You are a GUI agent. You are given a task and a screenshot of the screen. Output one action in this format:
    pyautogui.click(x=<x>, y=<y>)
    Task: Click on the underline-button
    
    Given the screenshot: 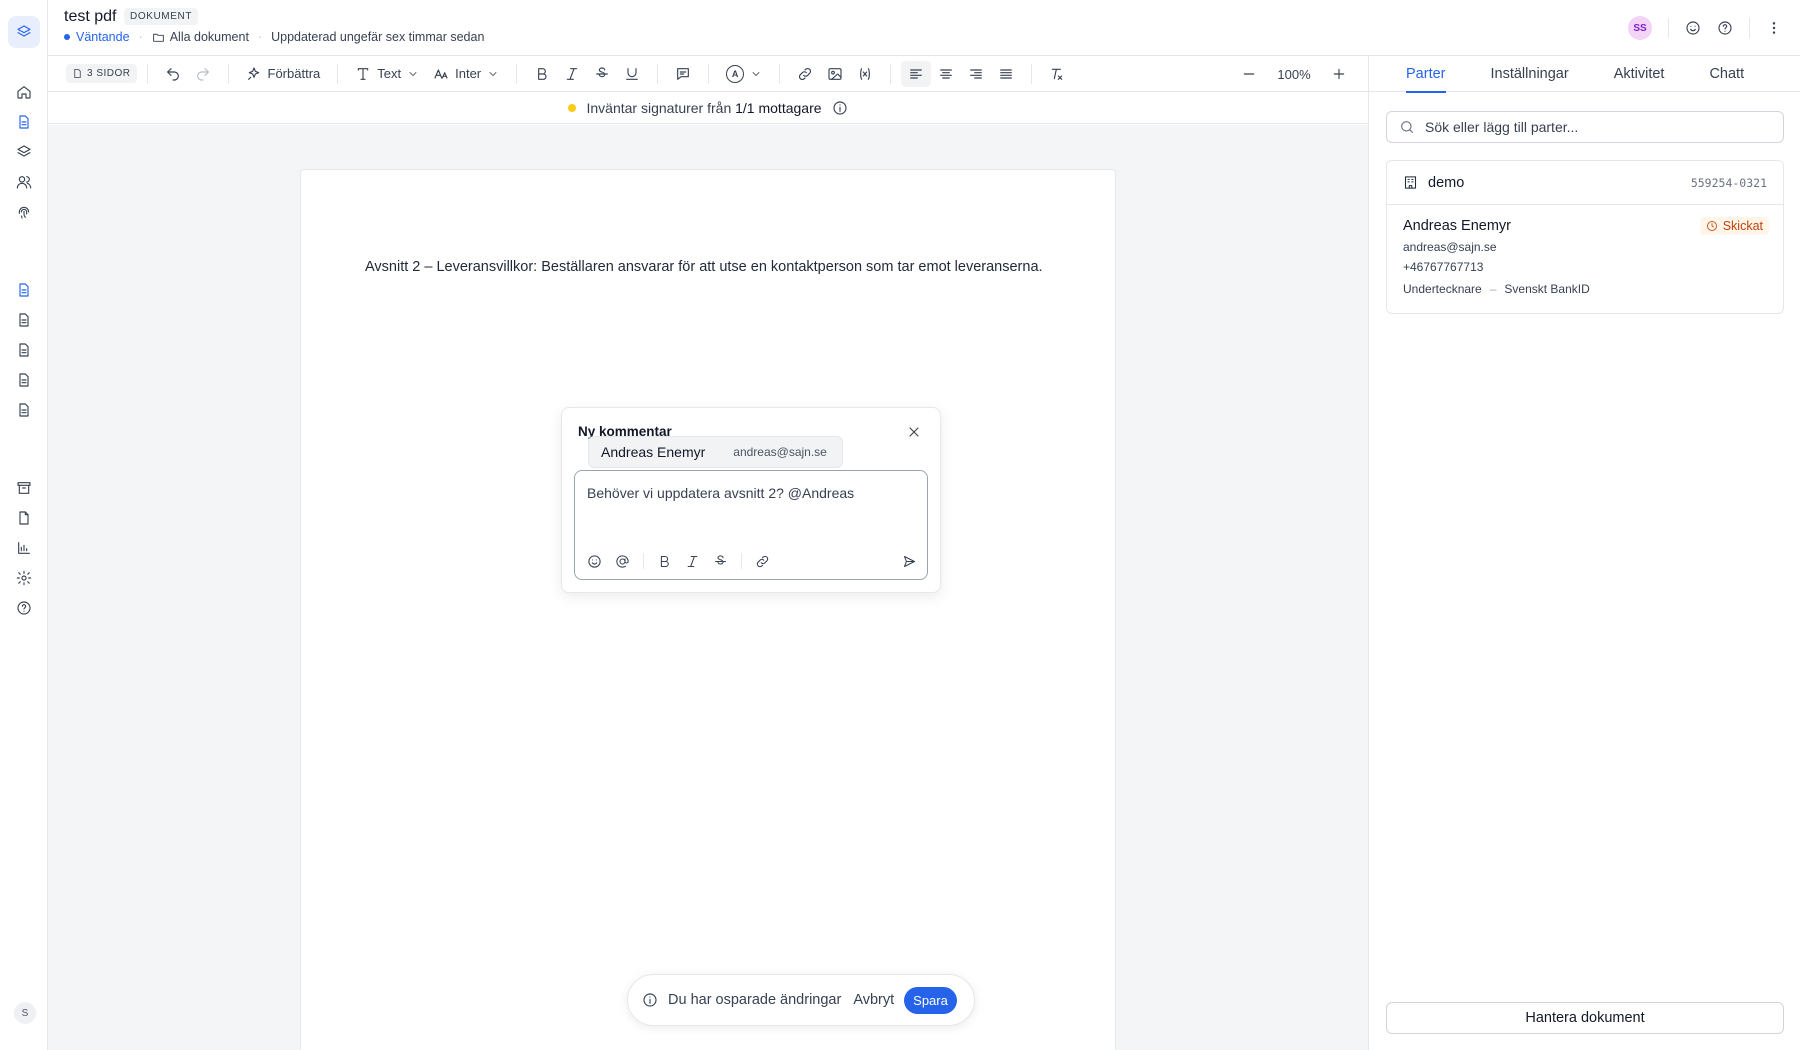 What is the action you would take?
    pyautogui.click(x=632, y=74)
    